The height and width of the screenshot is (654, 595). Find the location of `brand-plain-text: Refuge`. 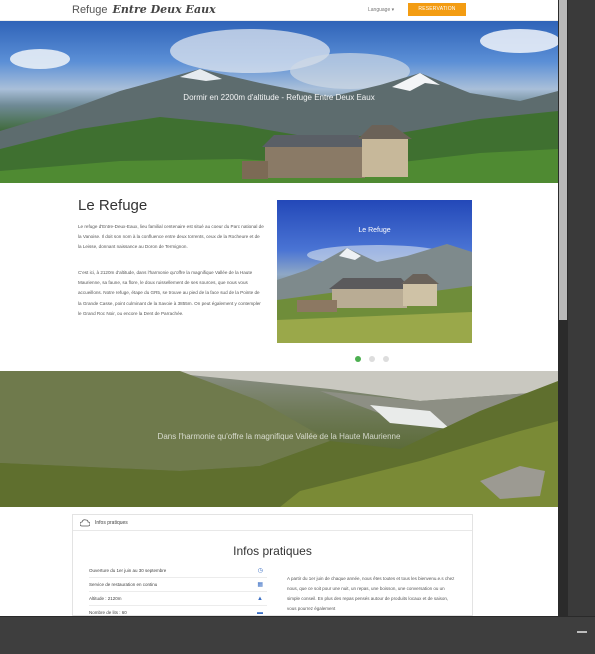

brand-plain-text: Refuge is located at coordinates (90, 10).